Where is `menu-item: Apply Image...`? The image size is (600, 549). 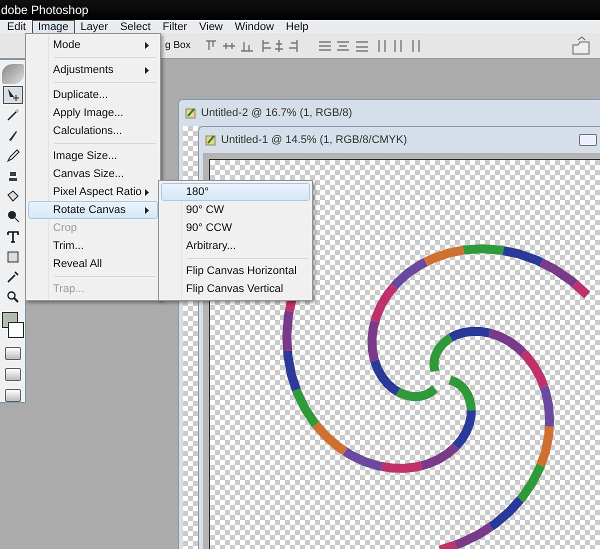 menu-item: Apply Image... is located at coordinates (93, 113).